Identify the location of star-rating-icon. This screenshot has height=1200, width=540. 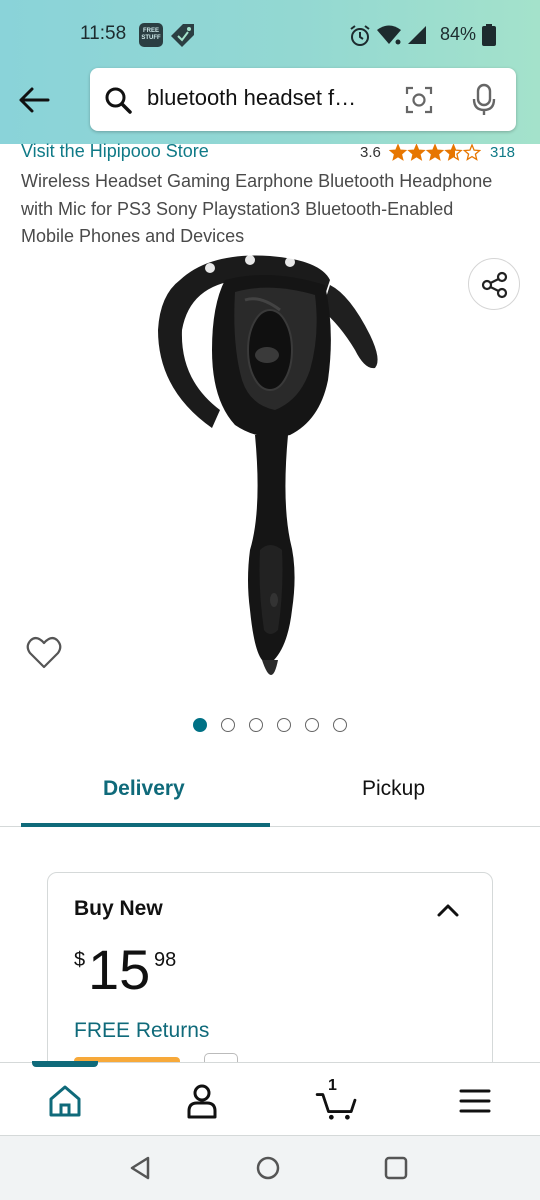
(435, 153).